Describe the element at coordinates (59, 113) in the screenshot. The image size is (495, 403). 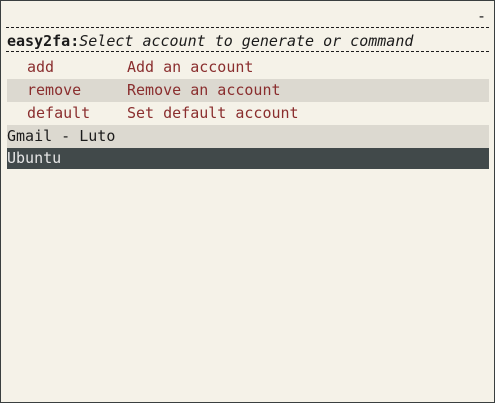
I see `command-name: default` at that location.